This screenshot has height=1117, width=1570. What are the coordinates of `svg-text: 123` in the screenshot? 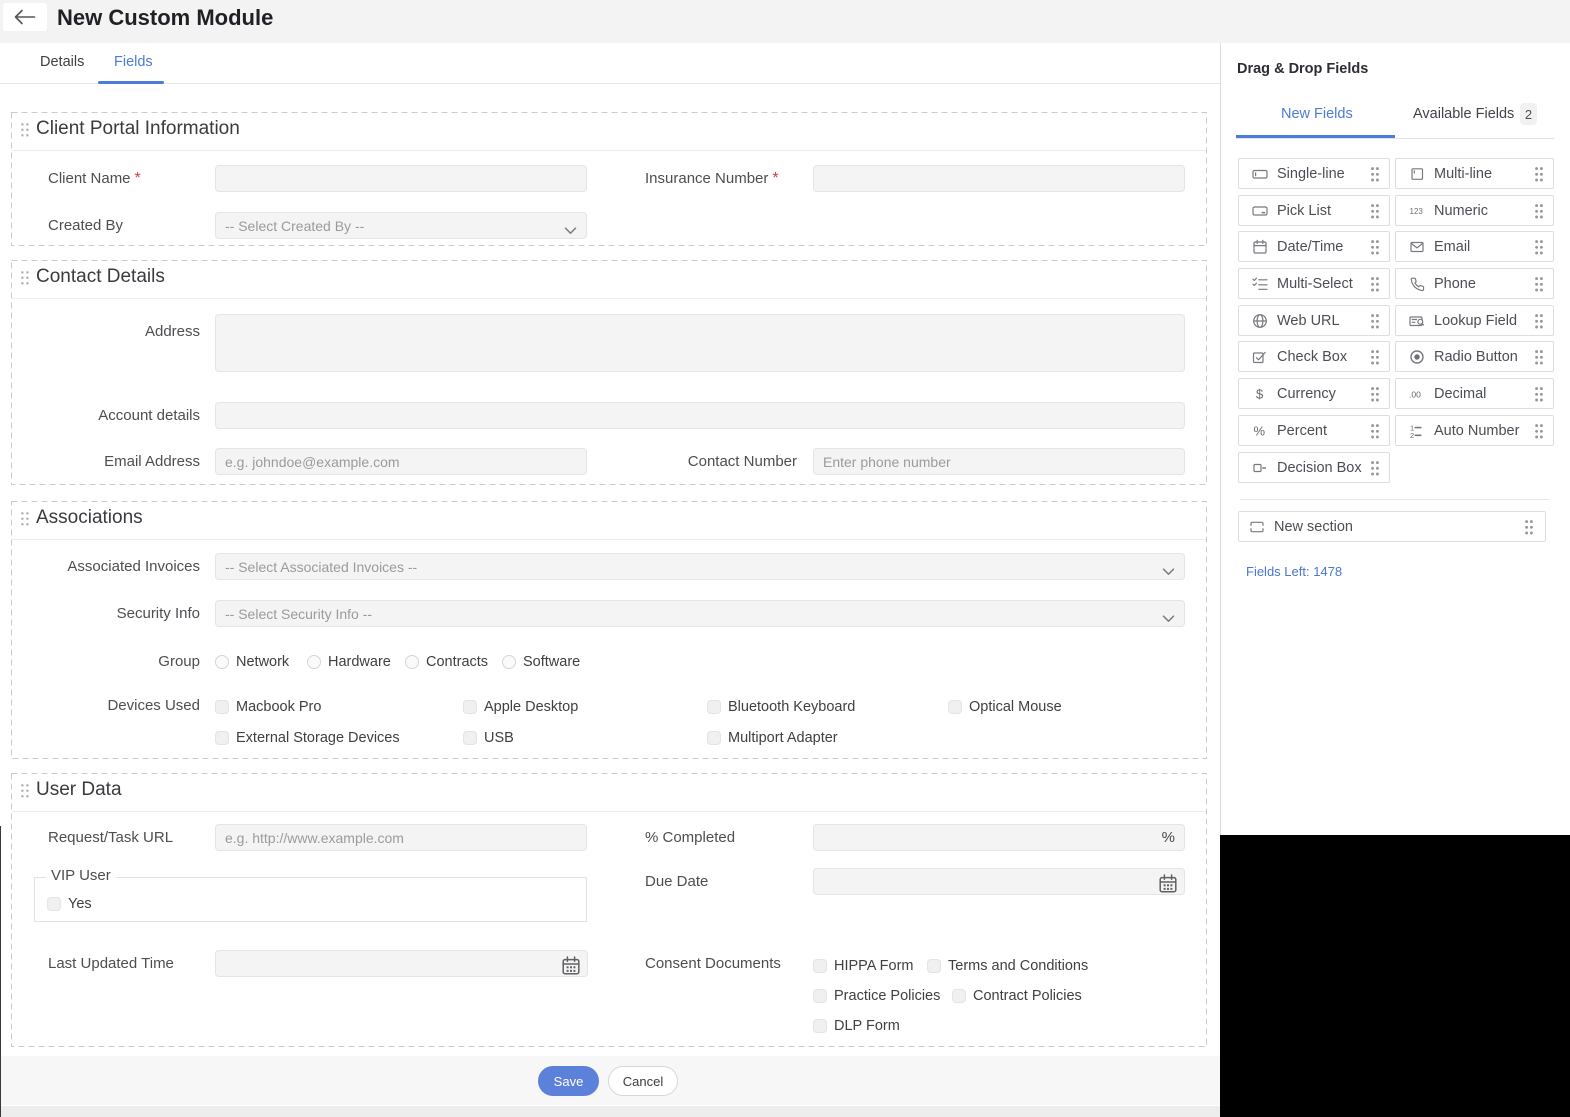 It's located at (1417, 211).